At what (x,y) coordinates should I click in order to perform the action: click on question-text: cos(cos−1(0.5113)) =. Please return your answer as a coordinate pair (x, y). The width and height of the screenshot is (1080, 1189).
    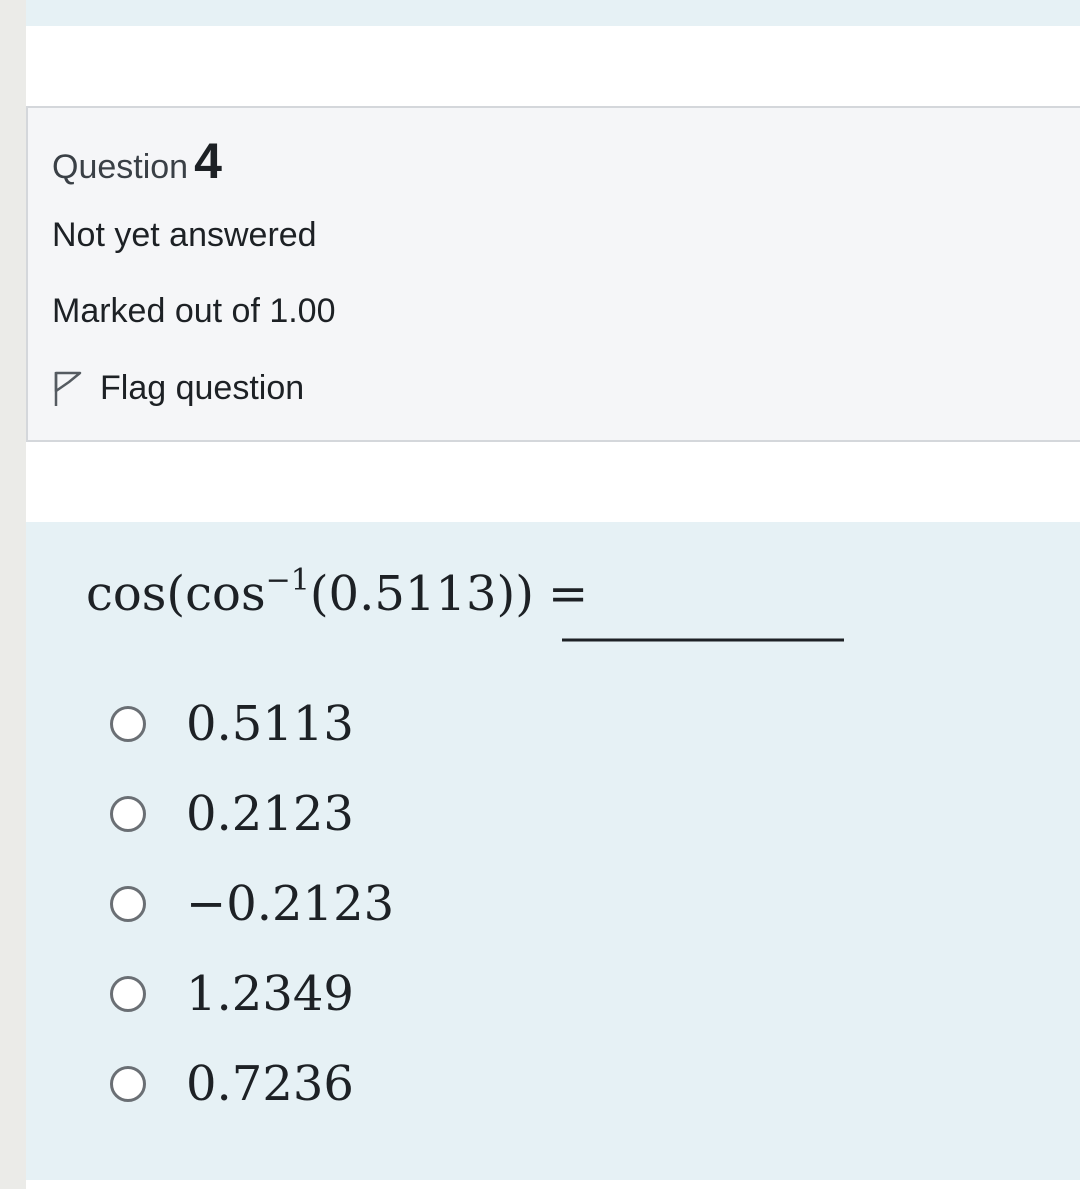
    Looking at the image, I should click on (476, 597).